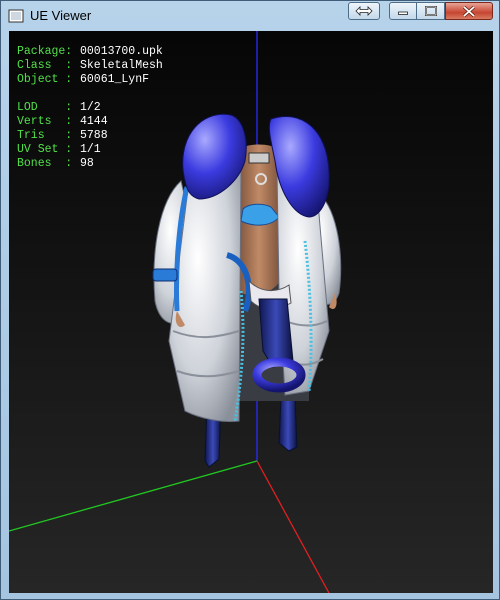 Image resolution: width=500 pixels, height=600 pixels. I want to click on info-value: 1/1, so click(90, 149).